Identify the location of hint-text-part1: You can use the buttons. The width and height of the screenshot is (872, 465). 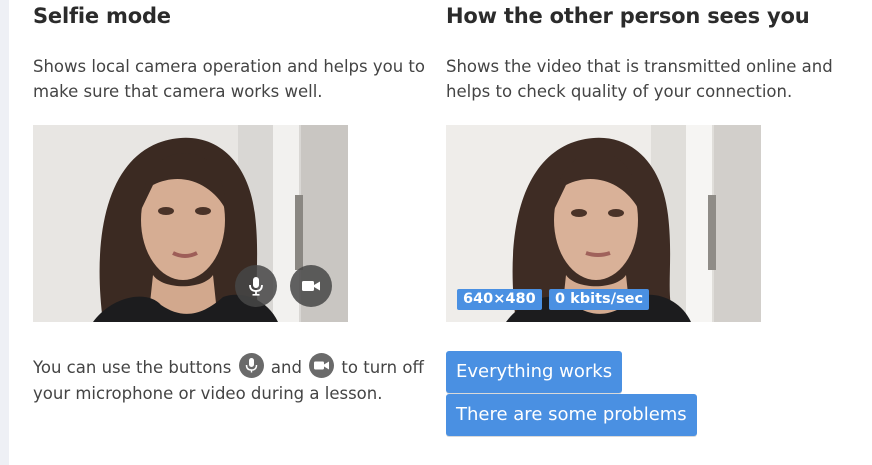
(132, 367).